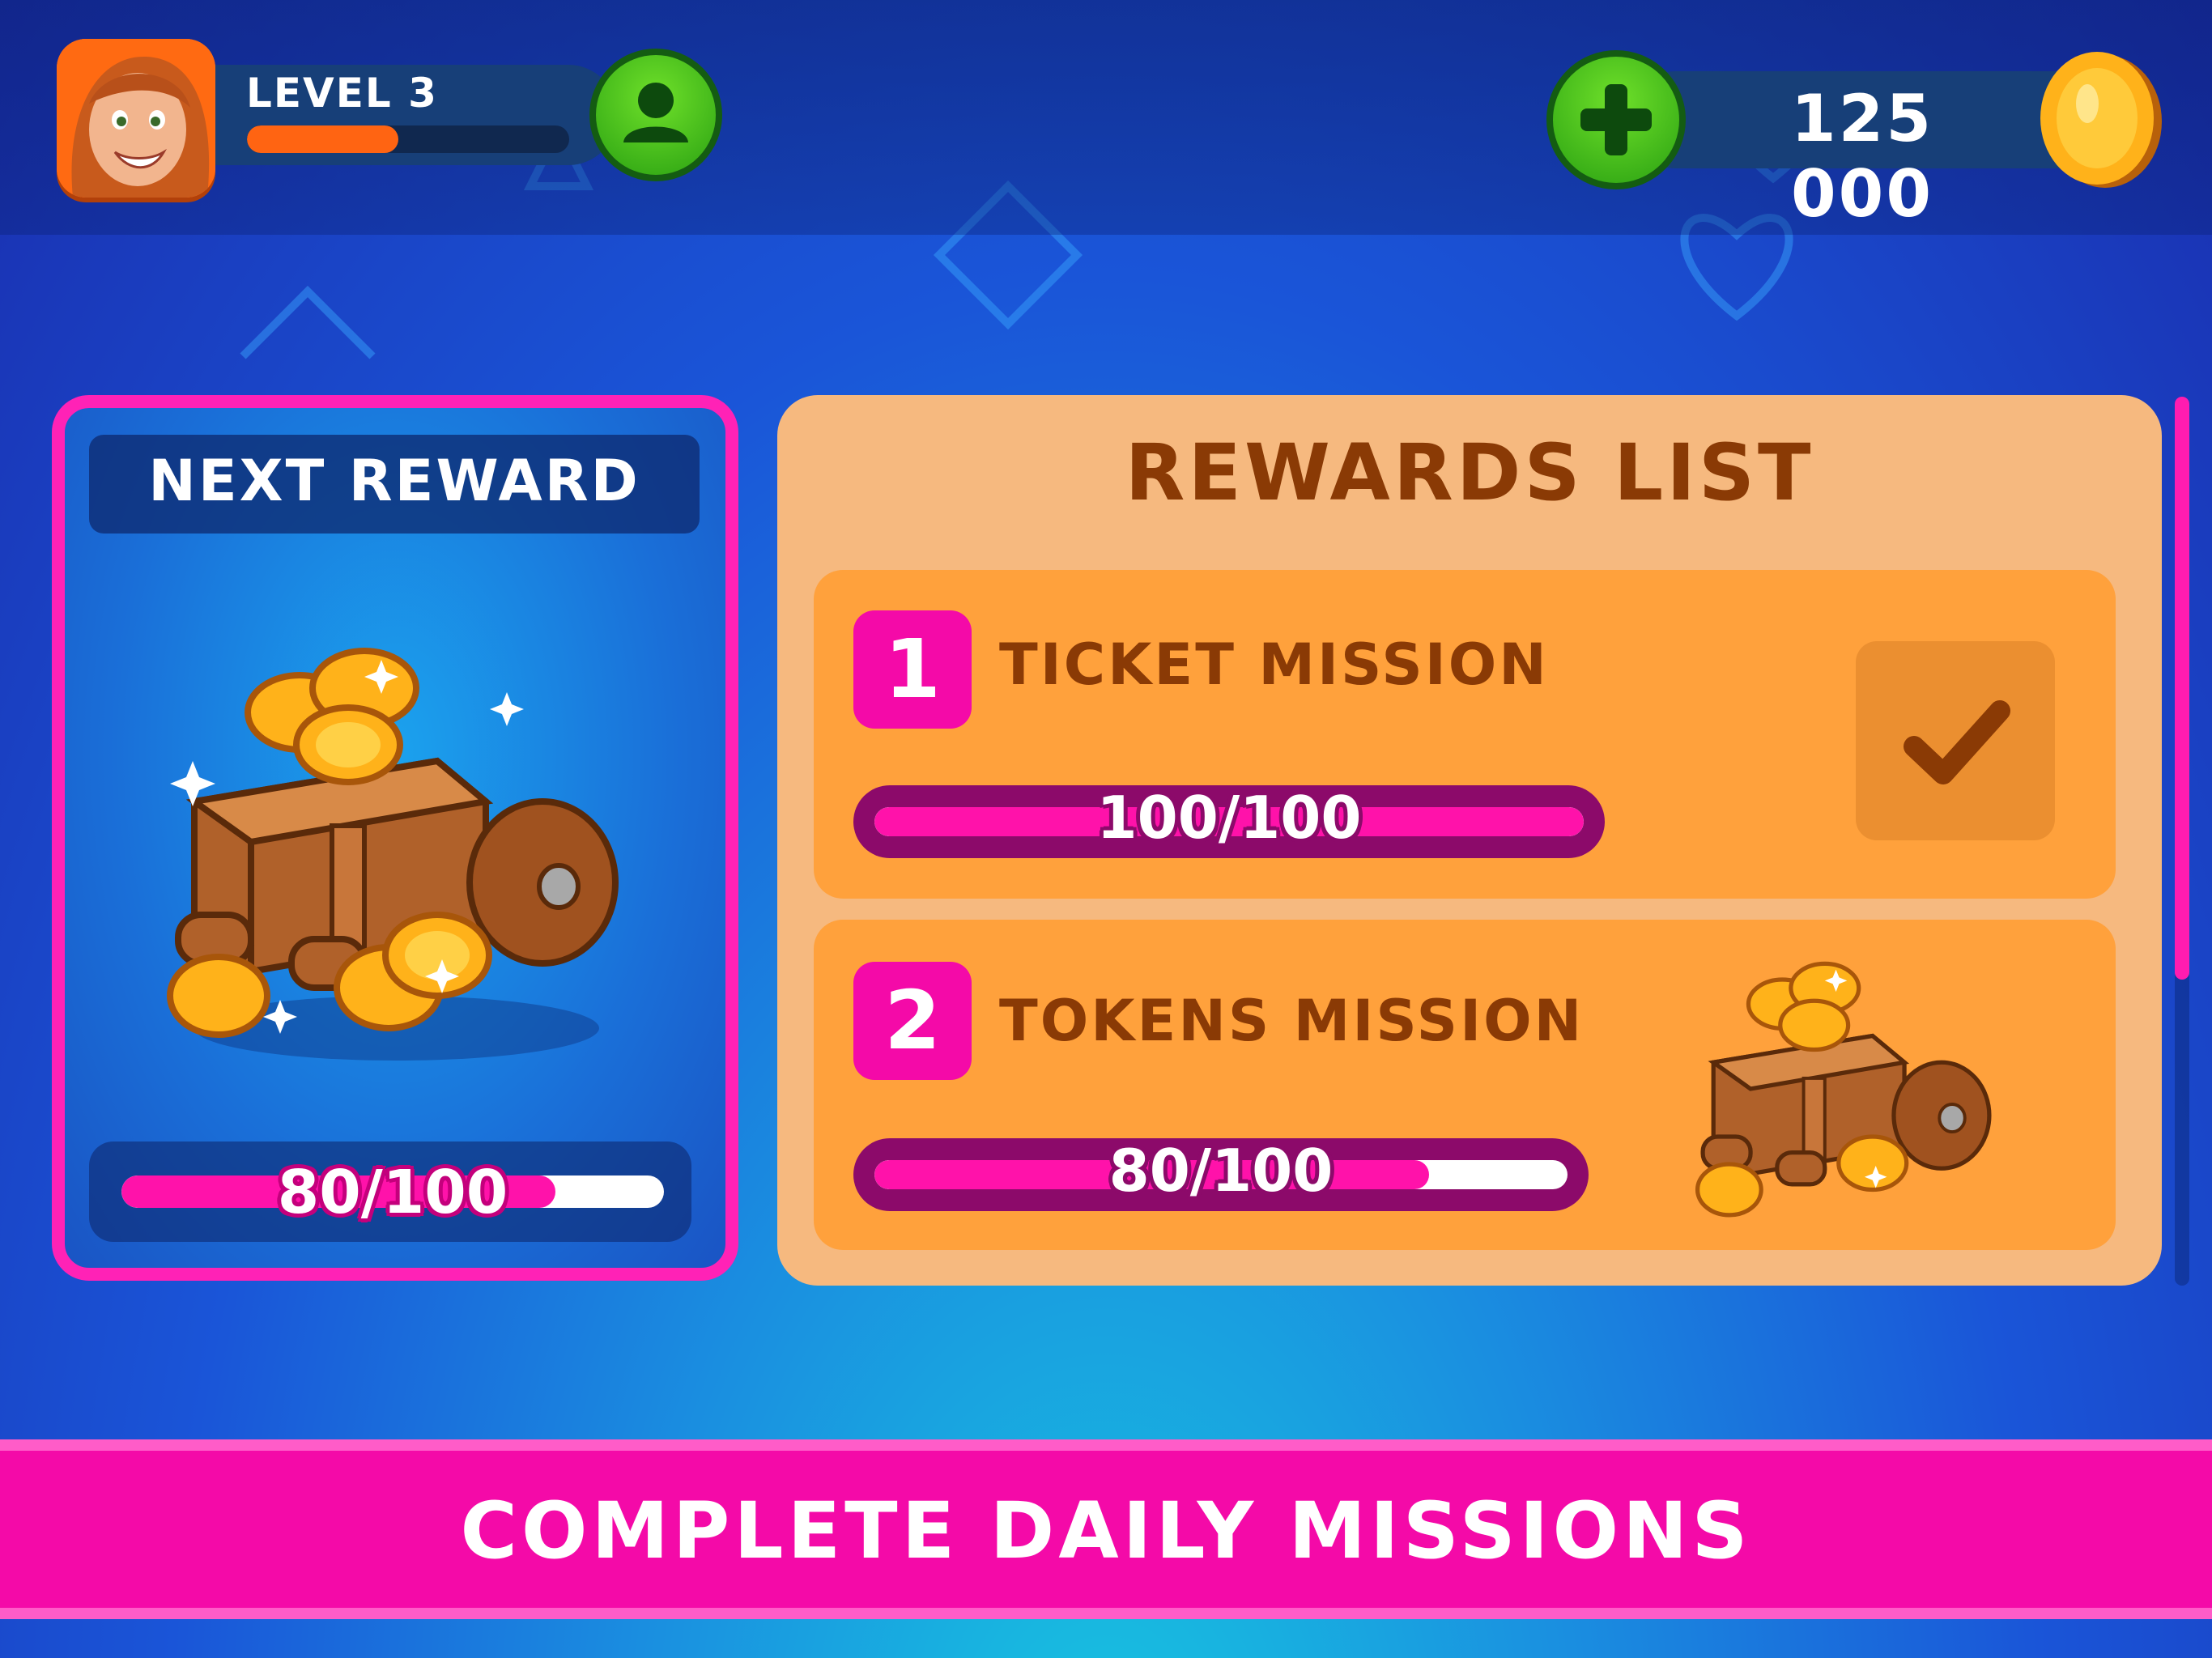 The image size is (2212, 1658). I want to click on player-avatar-icon, so click(136, 118).